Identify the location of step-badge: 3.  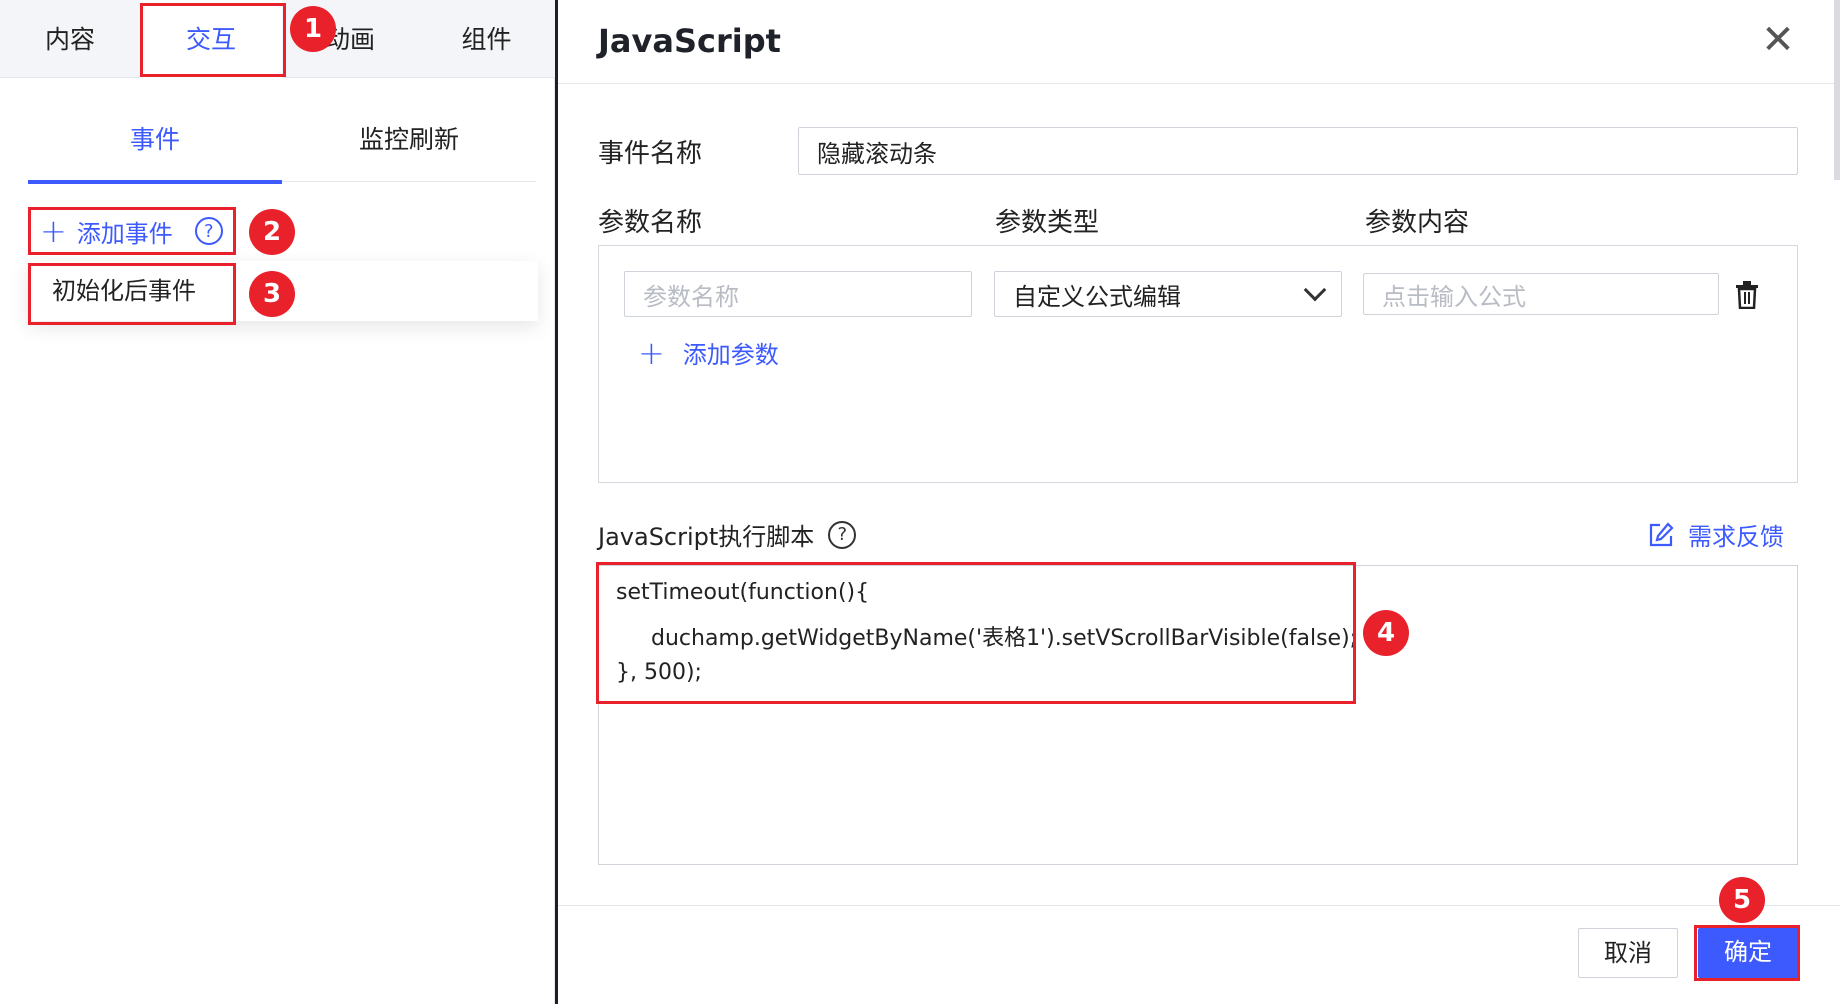
(272, 294).